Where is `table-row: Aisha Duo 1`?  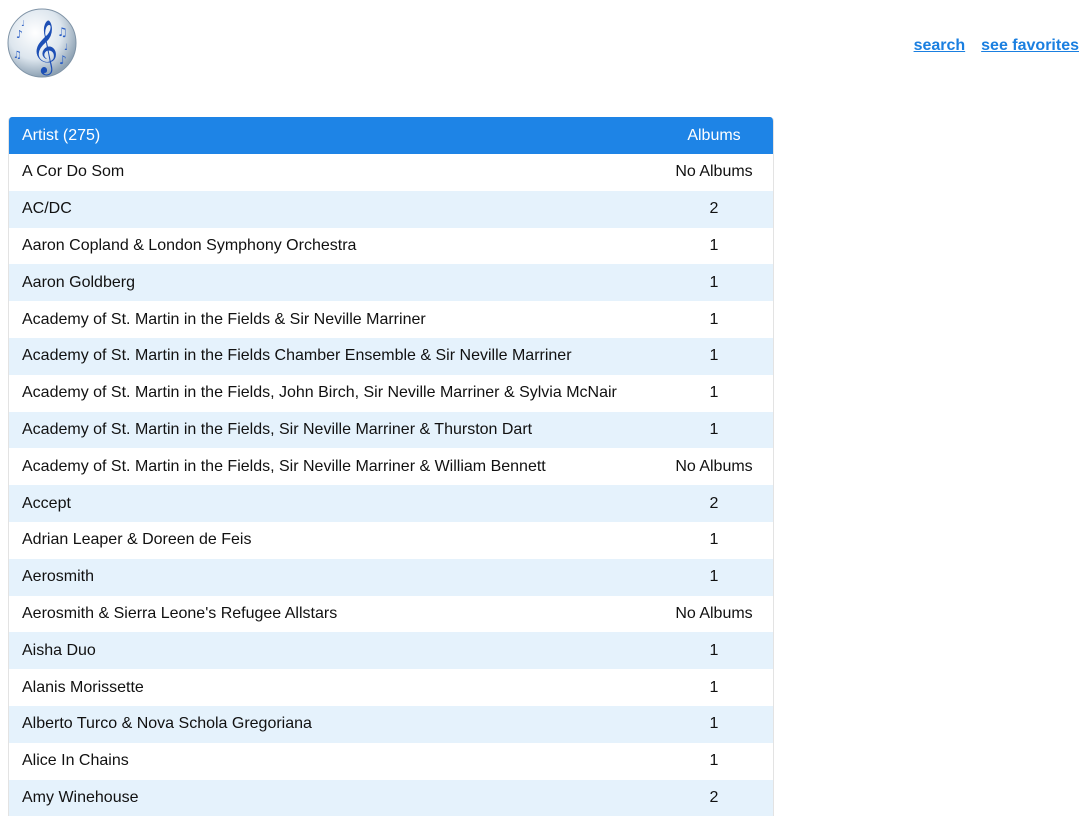 table-row: Aisha Duo 1 is located at coordinates (391, 651).